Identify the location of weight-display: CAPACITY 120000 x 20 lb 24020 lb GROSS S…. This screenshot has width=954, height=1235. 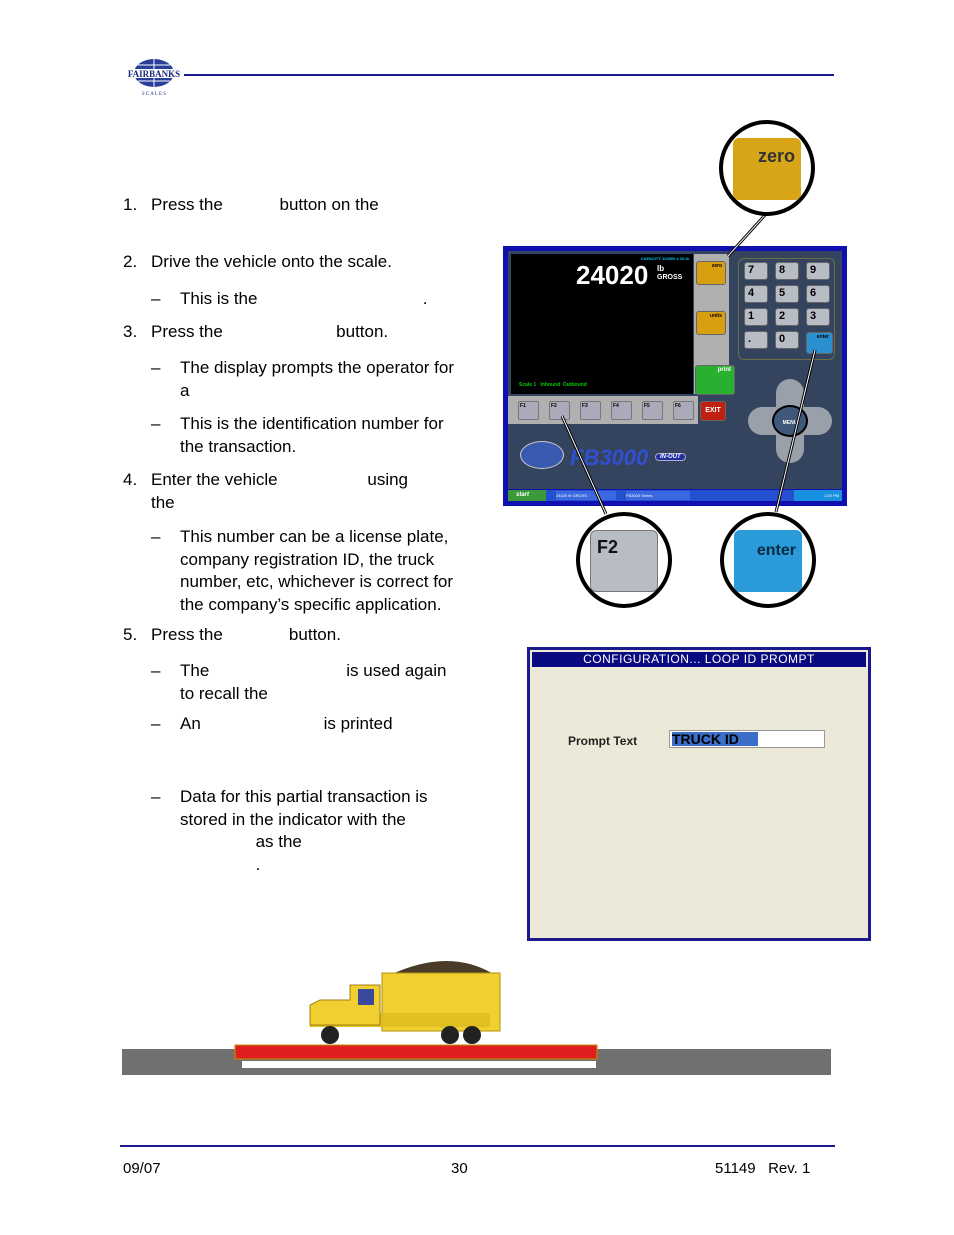
(602, 324).